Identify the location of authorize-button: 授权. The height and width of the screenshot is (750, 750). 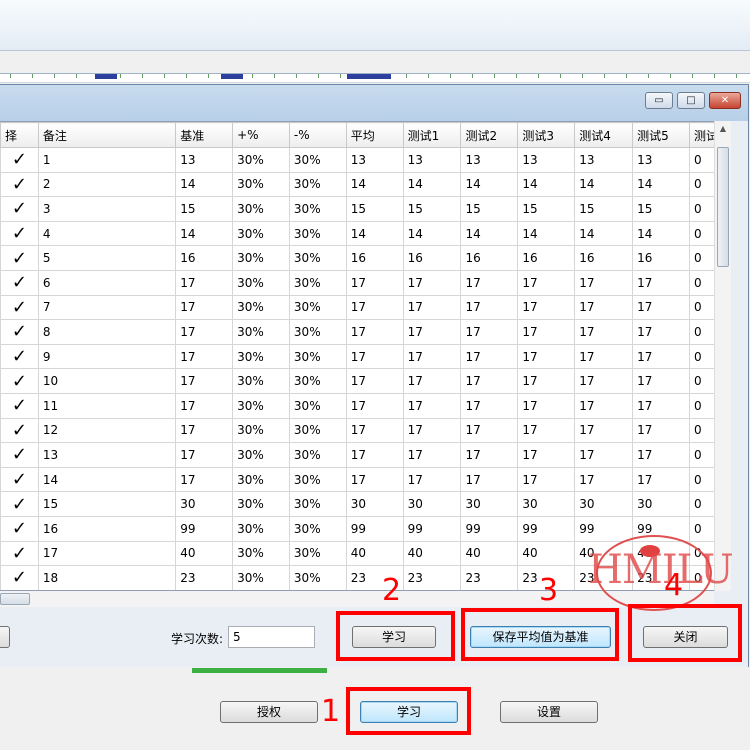
(269, 712).